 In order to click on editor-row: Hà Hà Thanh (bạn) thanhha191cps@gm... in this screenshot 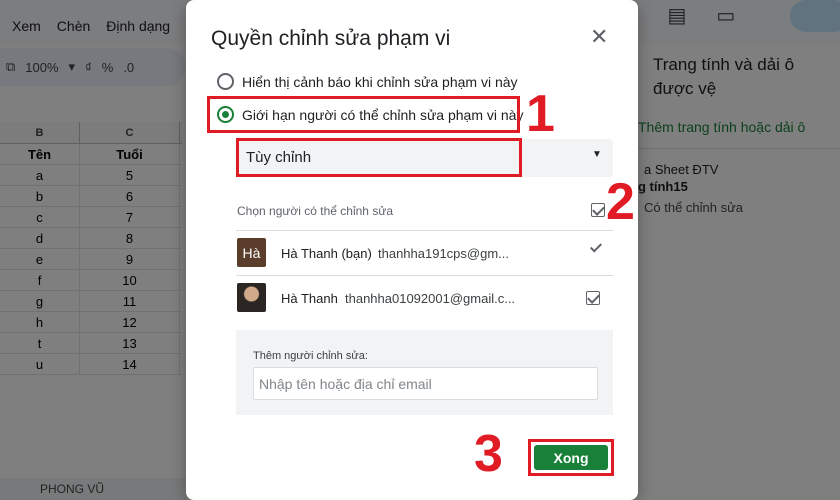, I will do `click(424, 252)`.